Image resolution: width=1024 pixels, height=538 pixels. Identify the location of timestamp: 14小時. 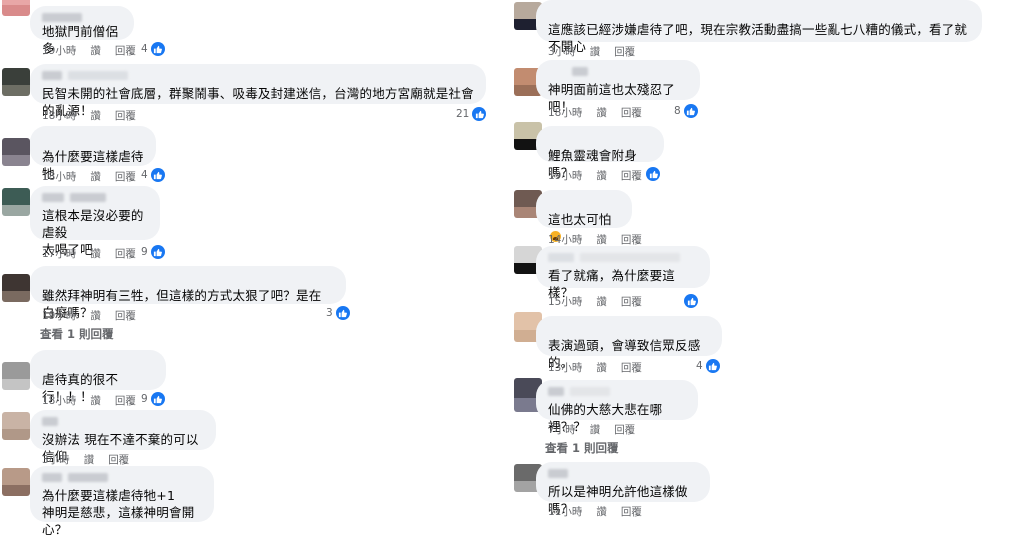
(565, 239).